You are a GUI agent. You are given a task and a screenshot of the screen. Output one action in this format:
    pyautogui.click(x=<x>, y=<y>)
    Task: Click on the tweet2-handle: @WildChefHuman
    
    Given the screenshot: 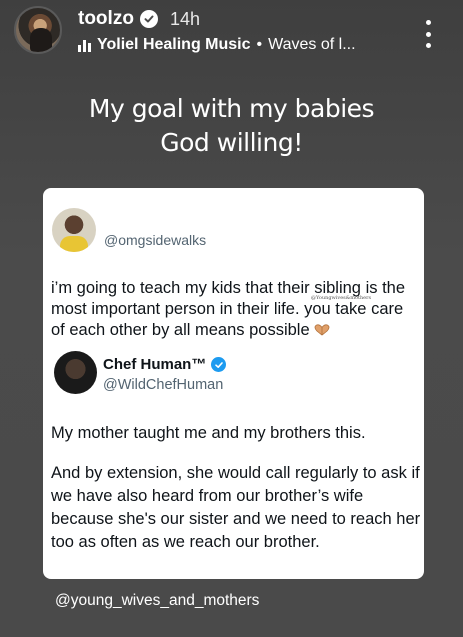 What is the action you would take?
    pyautogui.click(x=163, y=385)
    